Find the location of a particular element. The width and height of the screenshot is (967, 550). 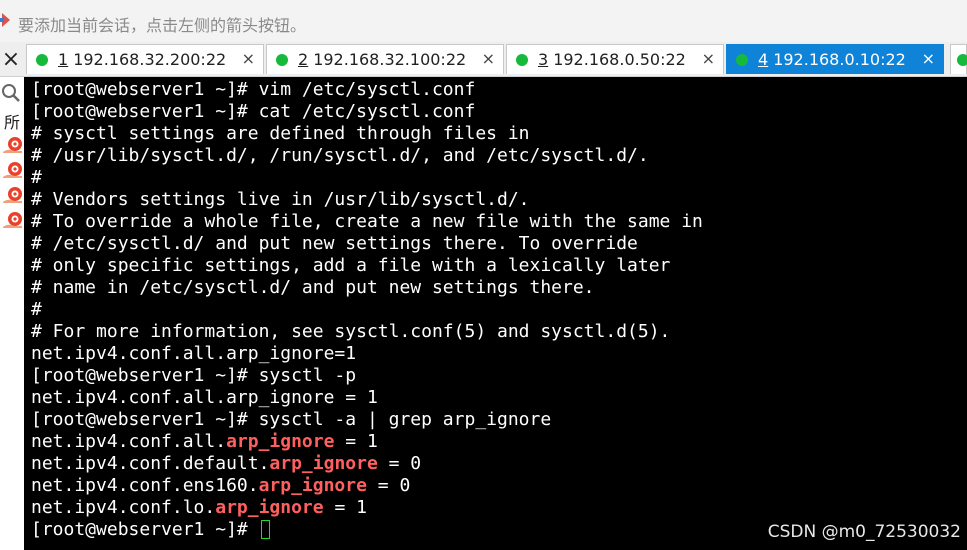

session-sidebar: 所 is located at coordinates (12, 313).